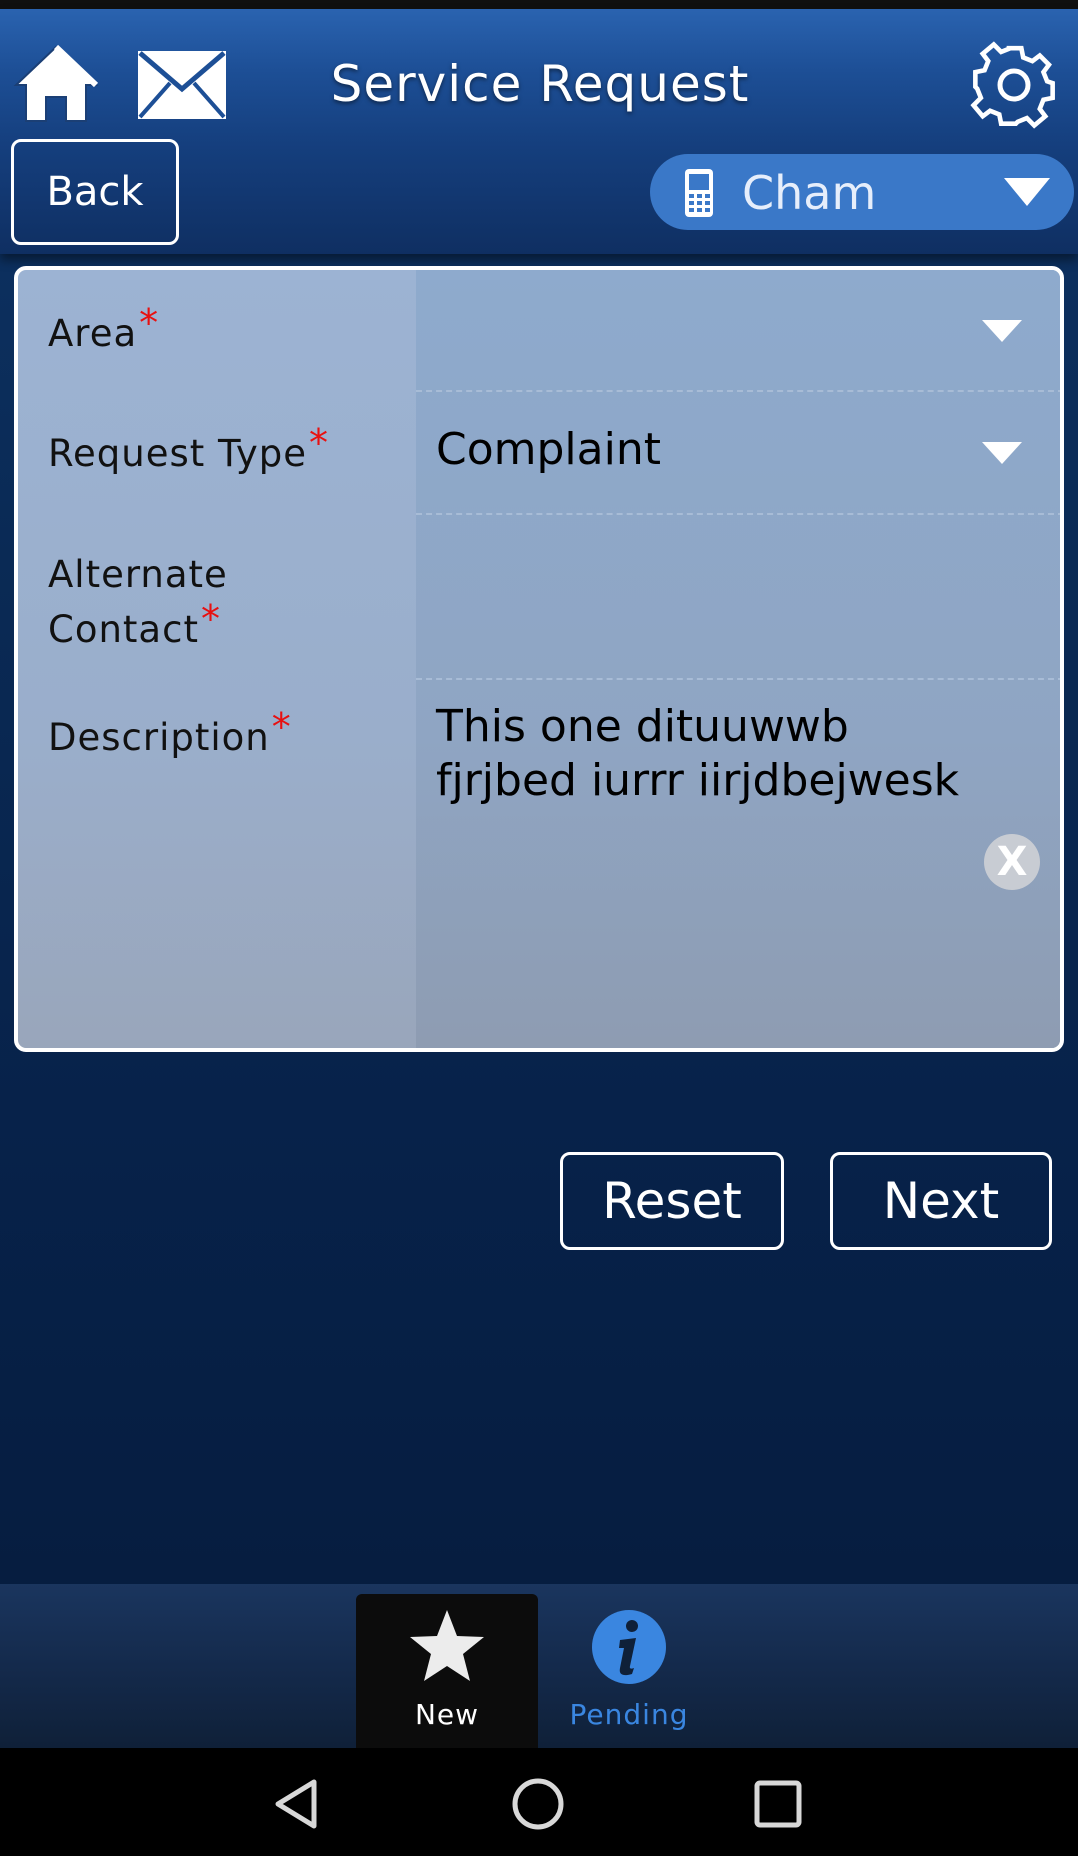  Describe the element at coordinates (539, 131) in the screenshot. I see `app-header: Service Request Back Cham` at that location.